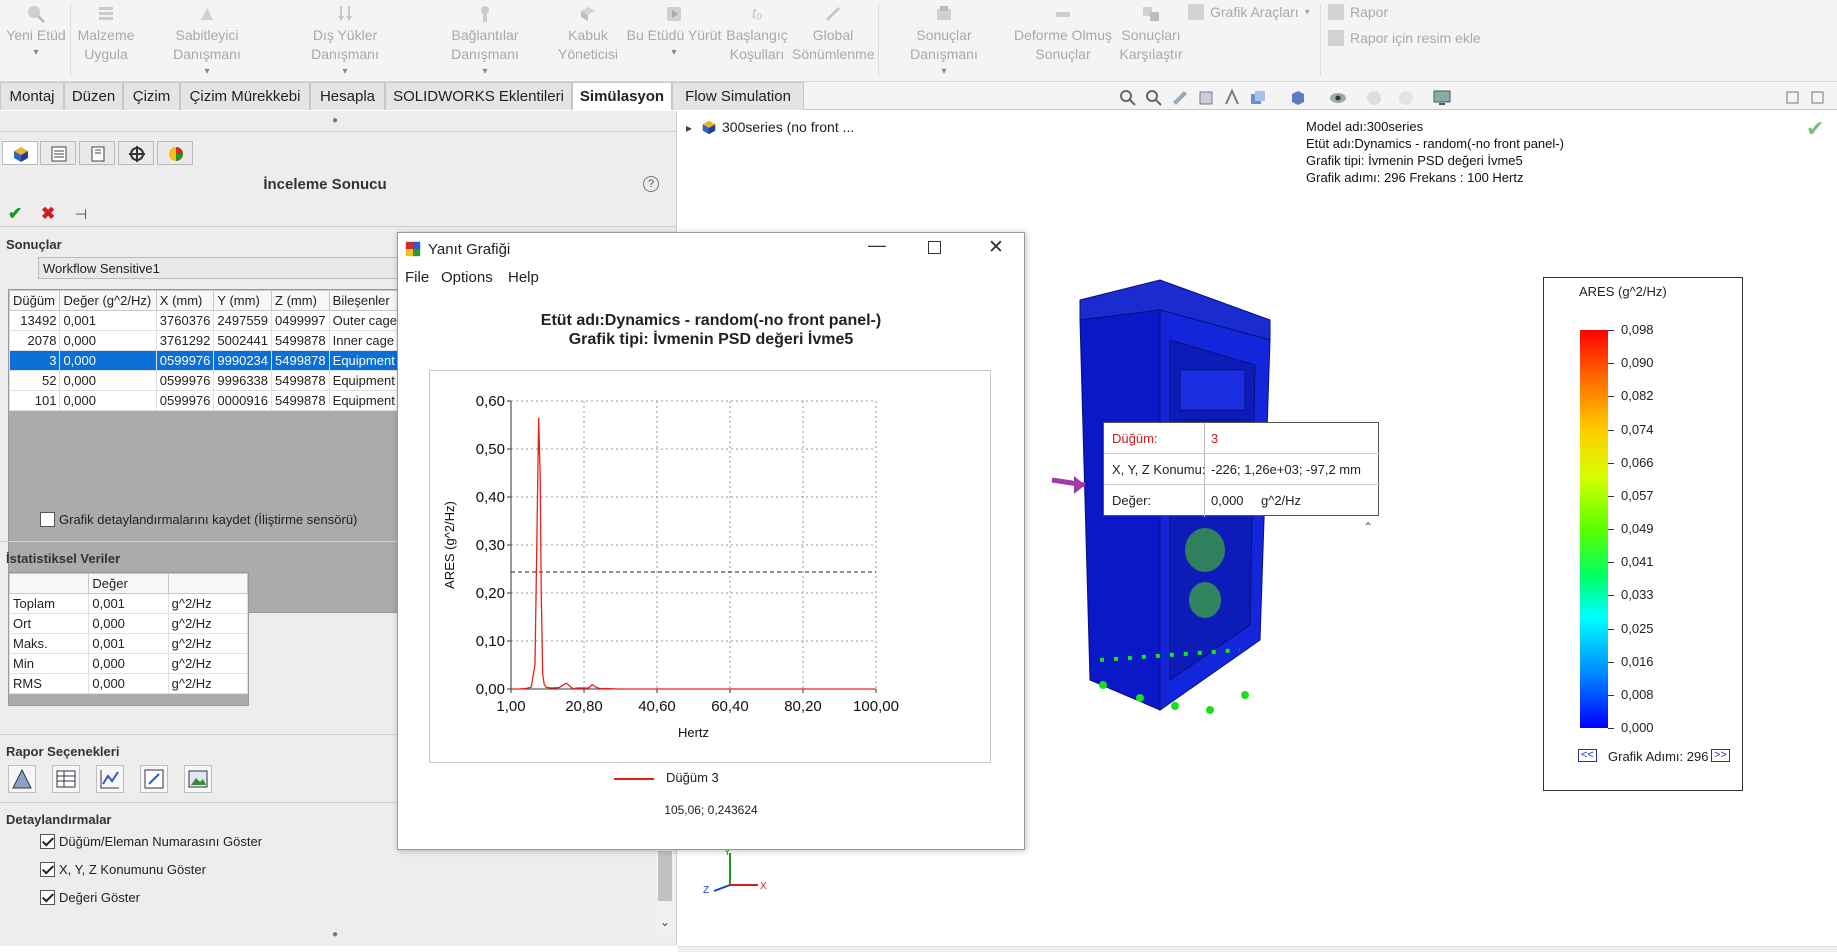 Image resolution: width=1837 pixels, height=952 pixels. Describe the element at coordinates (185, 300) in the screenshot. I see `column-header: X (mm)` at that location.